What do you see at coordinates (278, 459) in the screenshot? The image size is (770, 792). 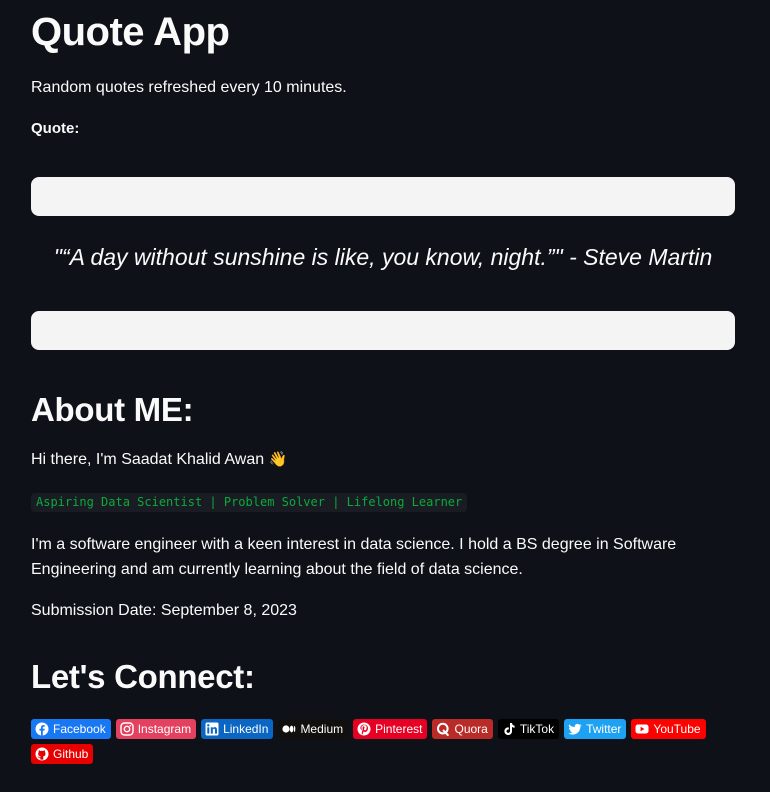 I see `wave-icon: 👋` at bounding box center [278, 459].